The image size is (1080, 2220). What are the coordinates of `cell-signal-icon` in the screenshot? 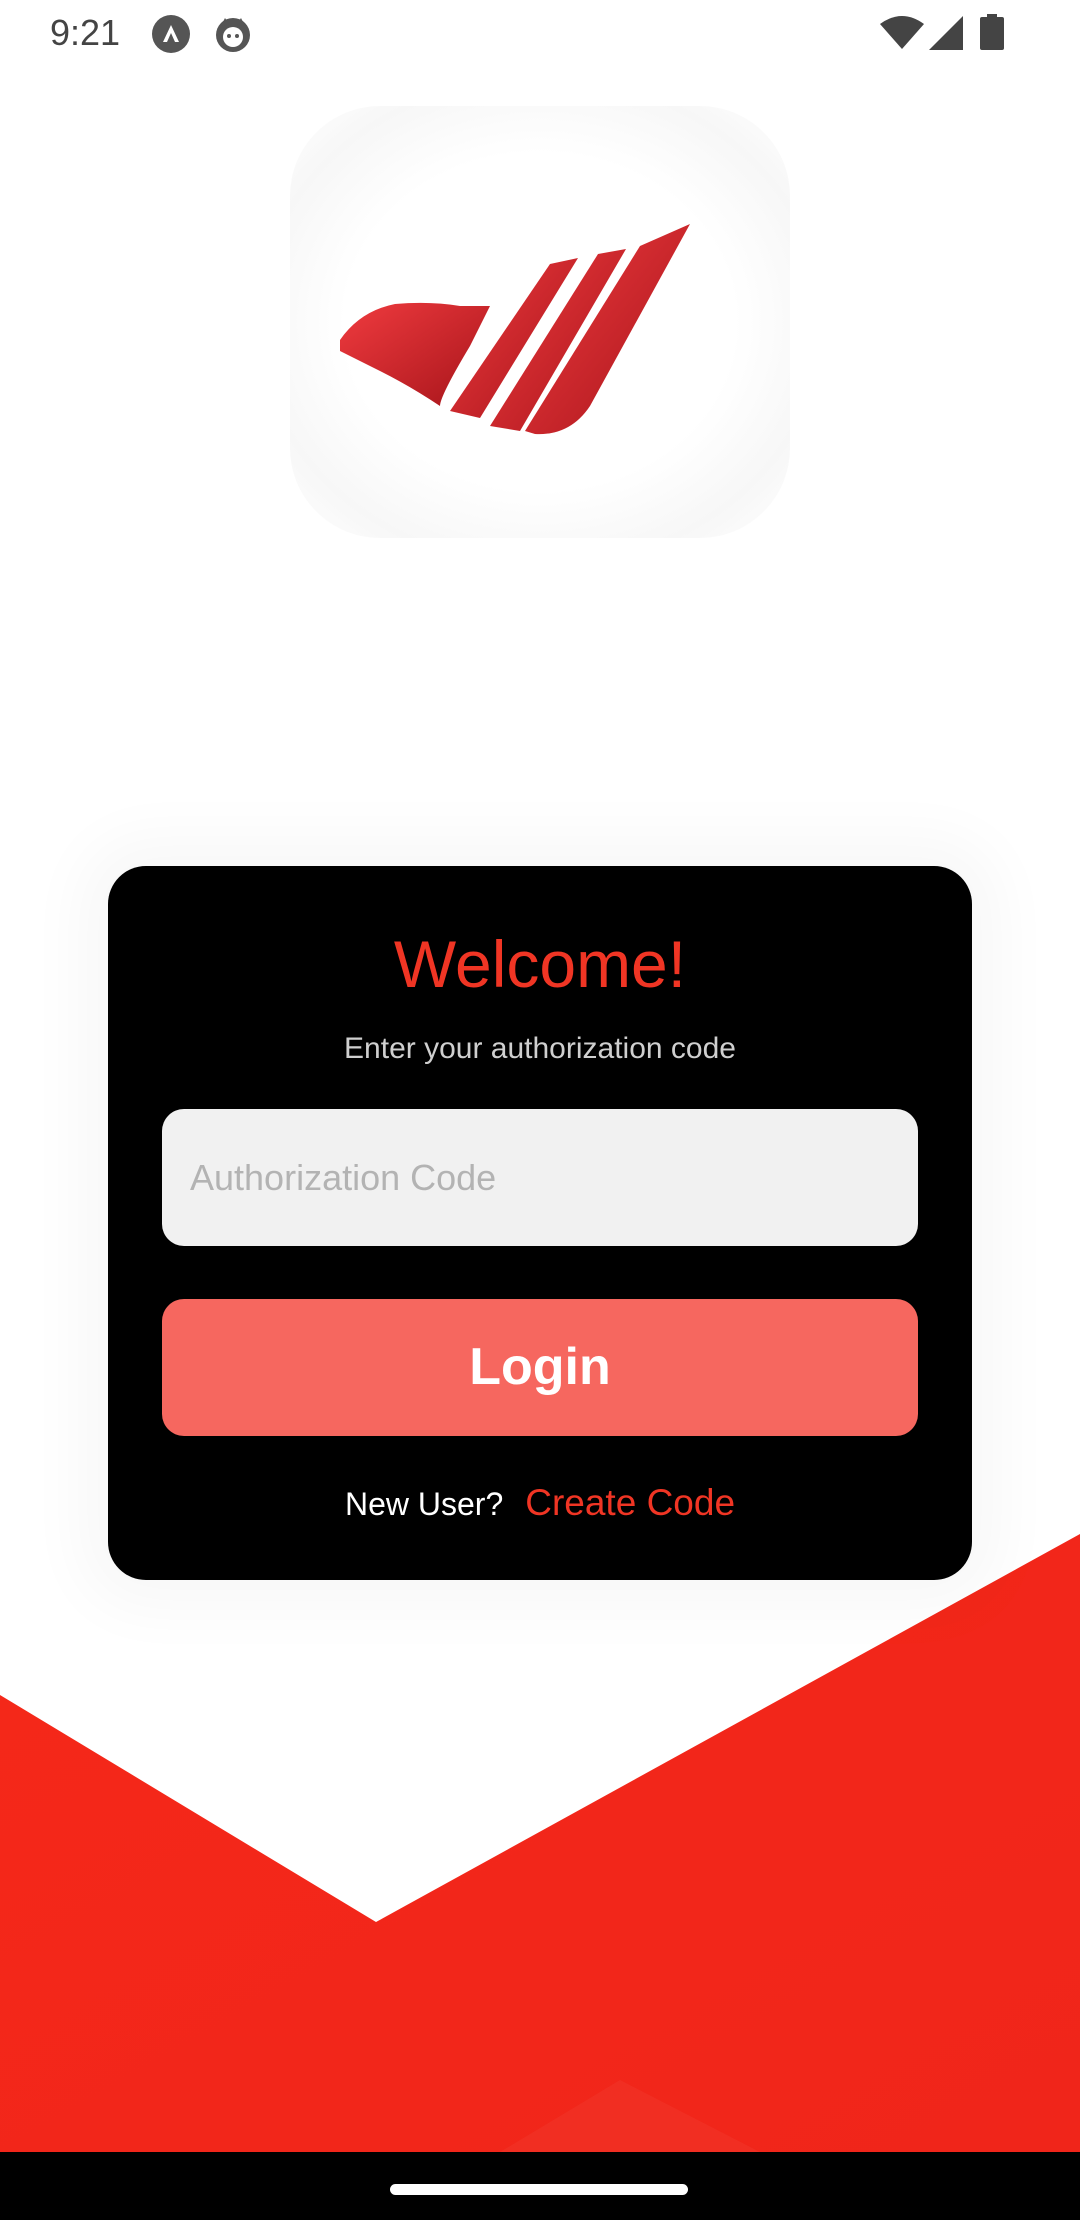 It's located at (946, 33).